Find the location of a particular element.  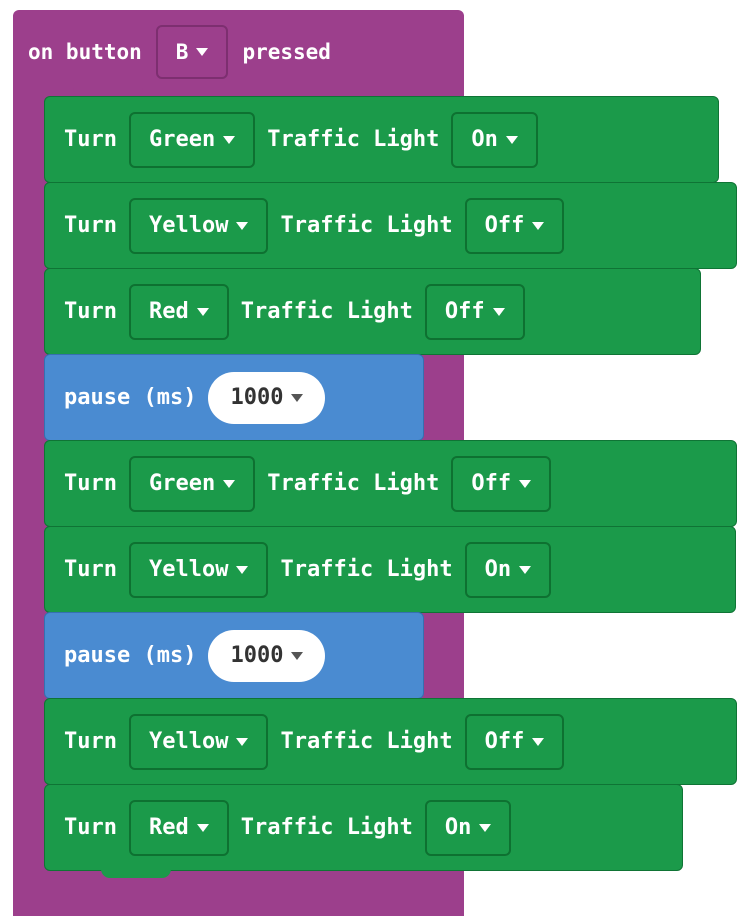

event-prefix-label: on button is located at coordinates (85, 52).